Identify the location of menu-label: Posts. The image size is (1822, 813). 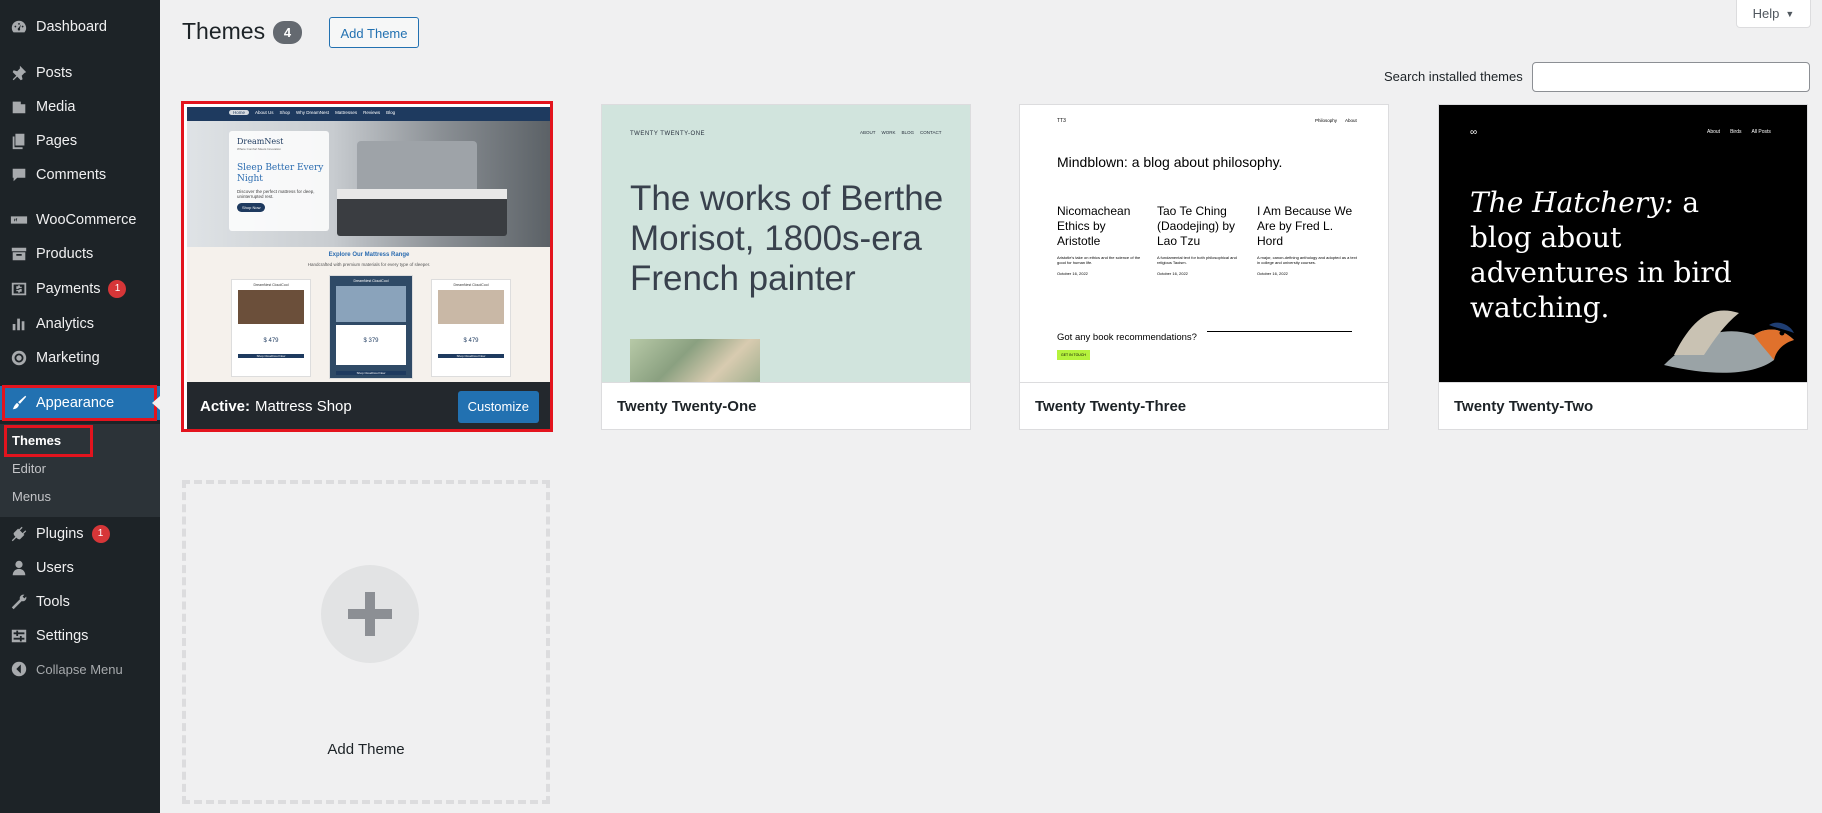
(54, 73).